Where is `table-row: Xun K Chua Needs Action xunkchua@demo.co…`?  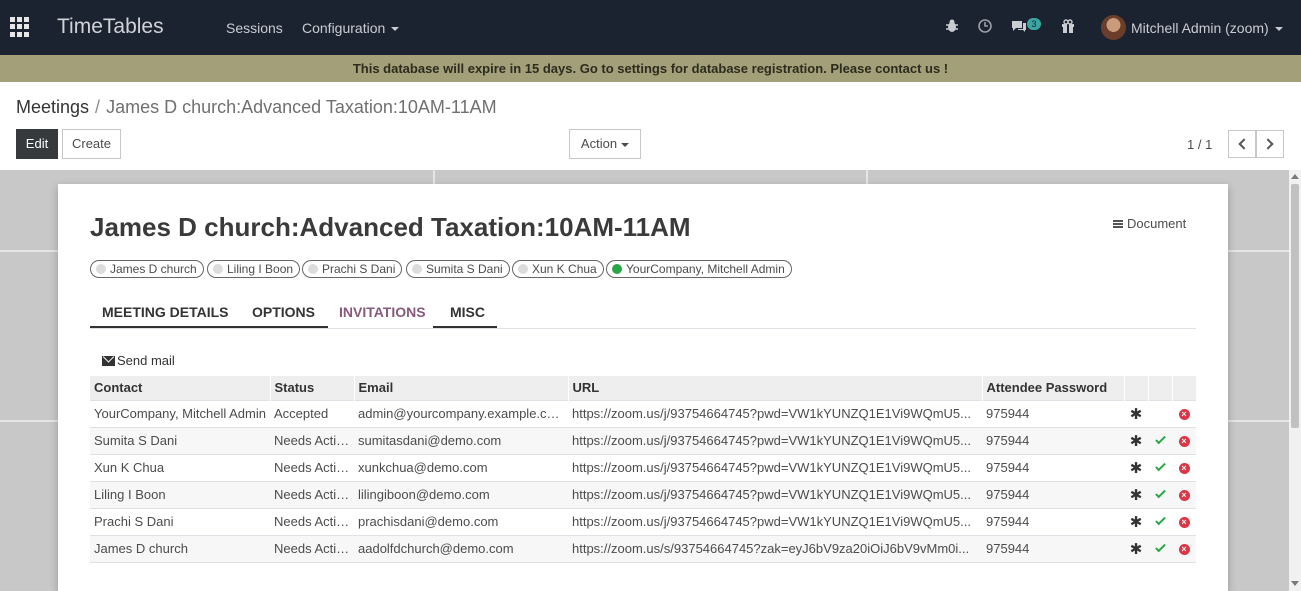 table-row: Xun K Chua Needs Action xunkchua@demo.co… is located at coordinates (643, 467).